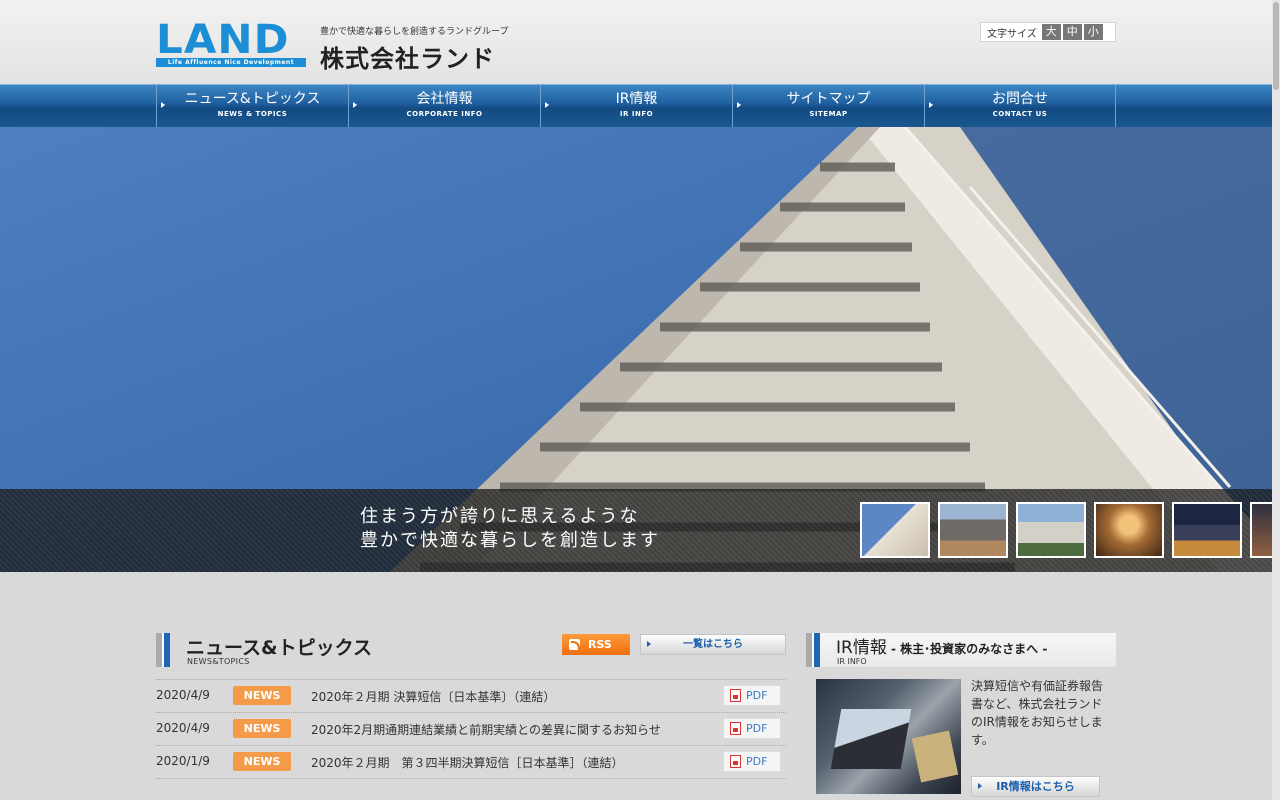 Image resolution: width=1280 pixels, height=800 pixels. I want to click on hero-copy: 住まう方が誇りに思えるような 豊かで快適な暮らしを創造します, so click(510, 529).